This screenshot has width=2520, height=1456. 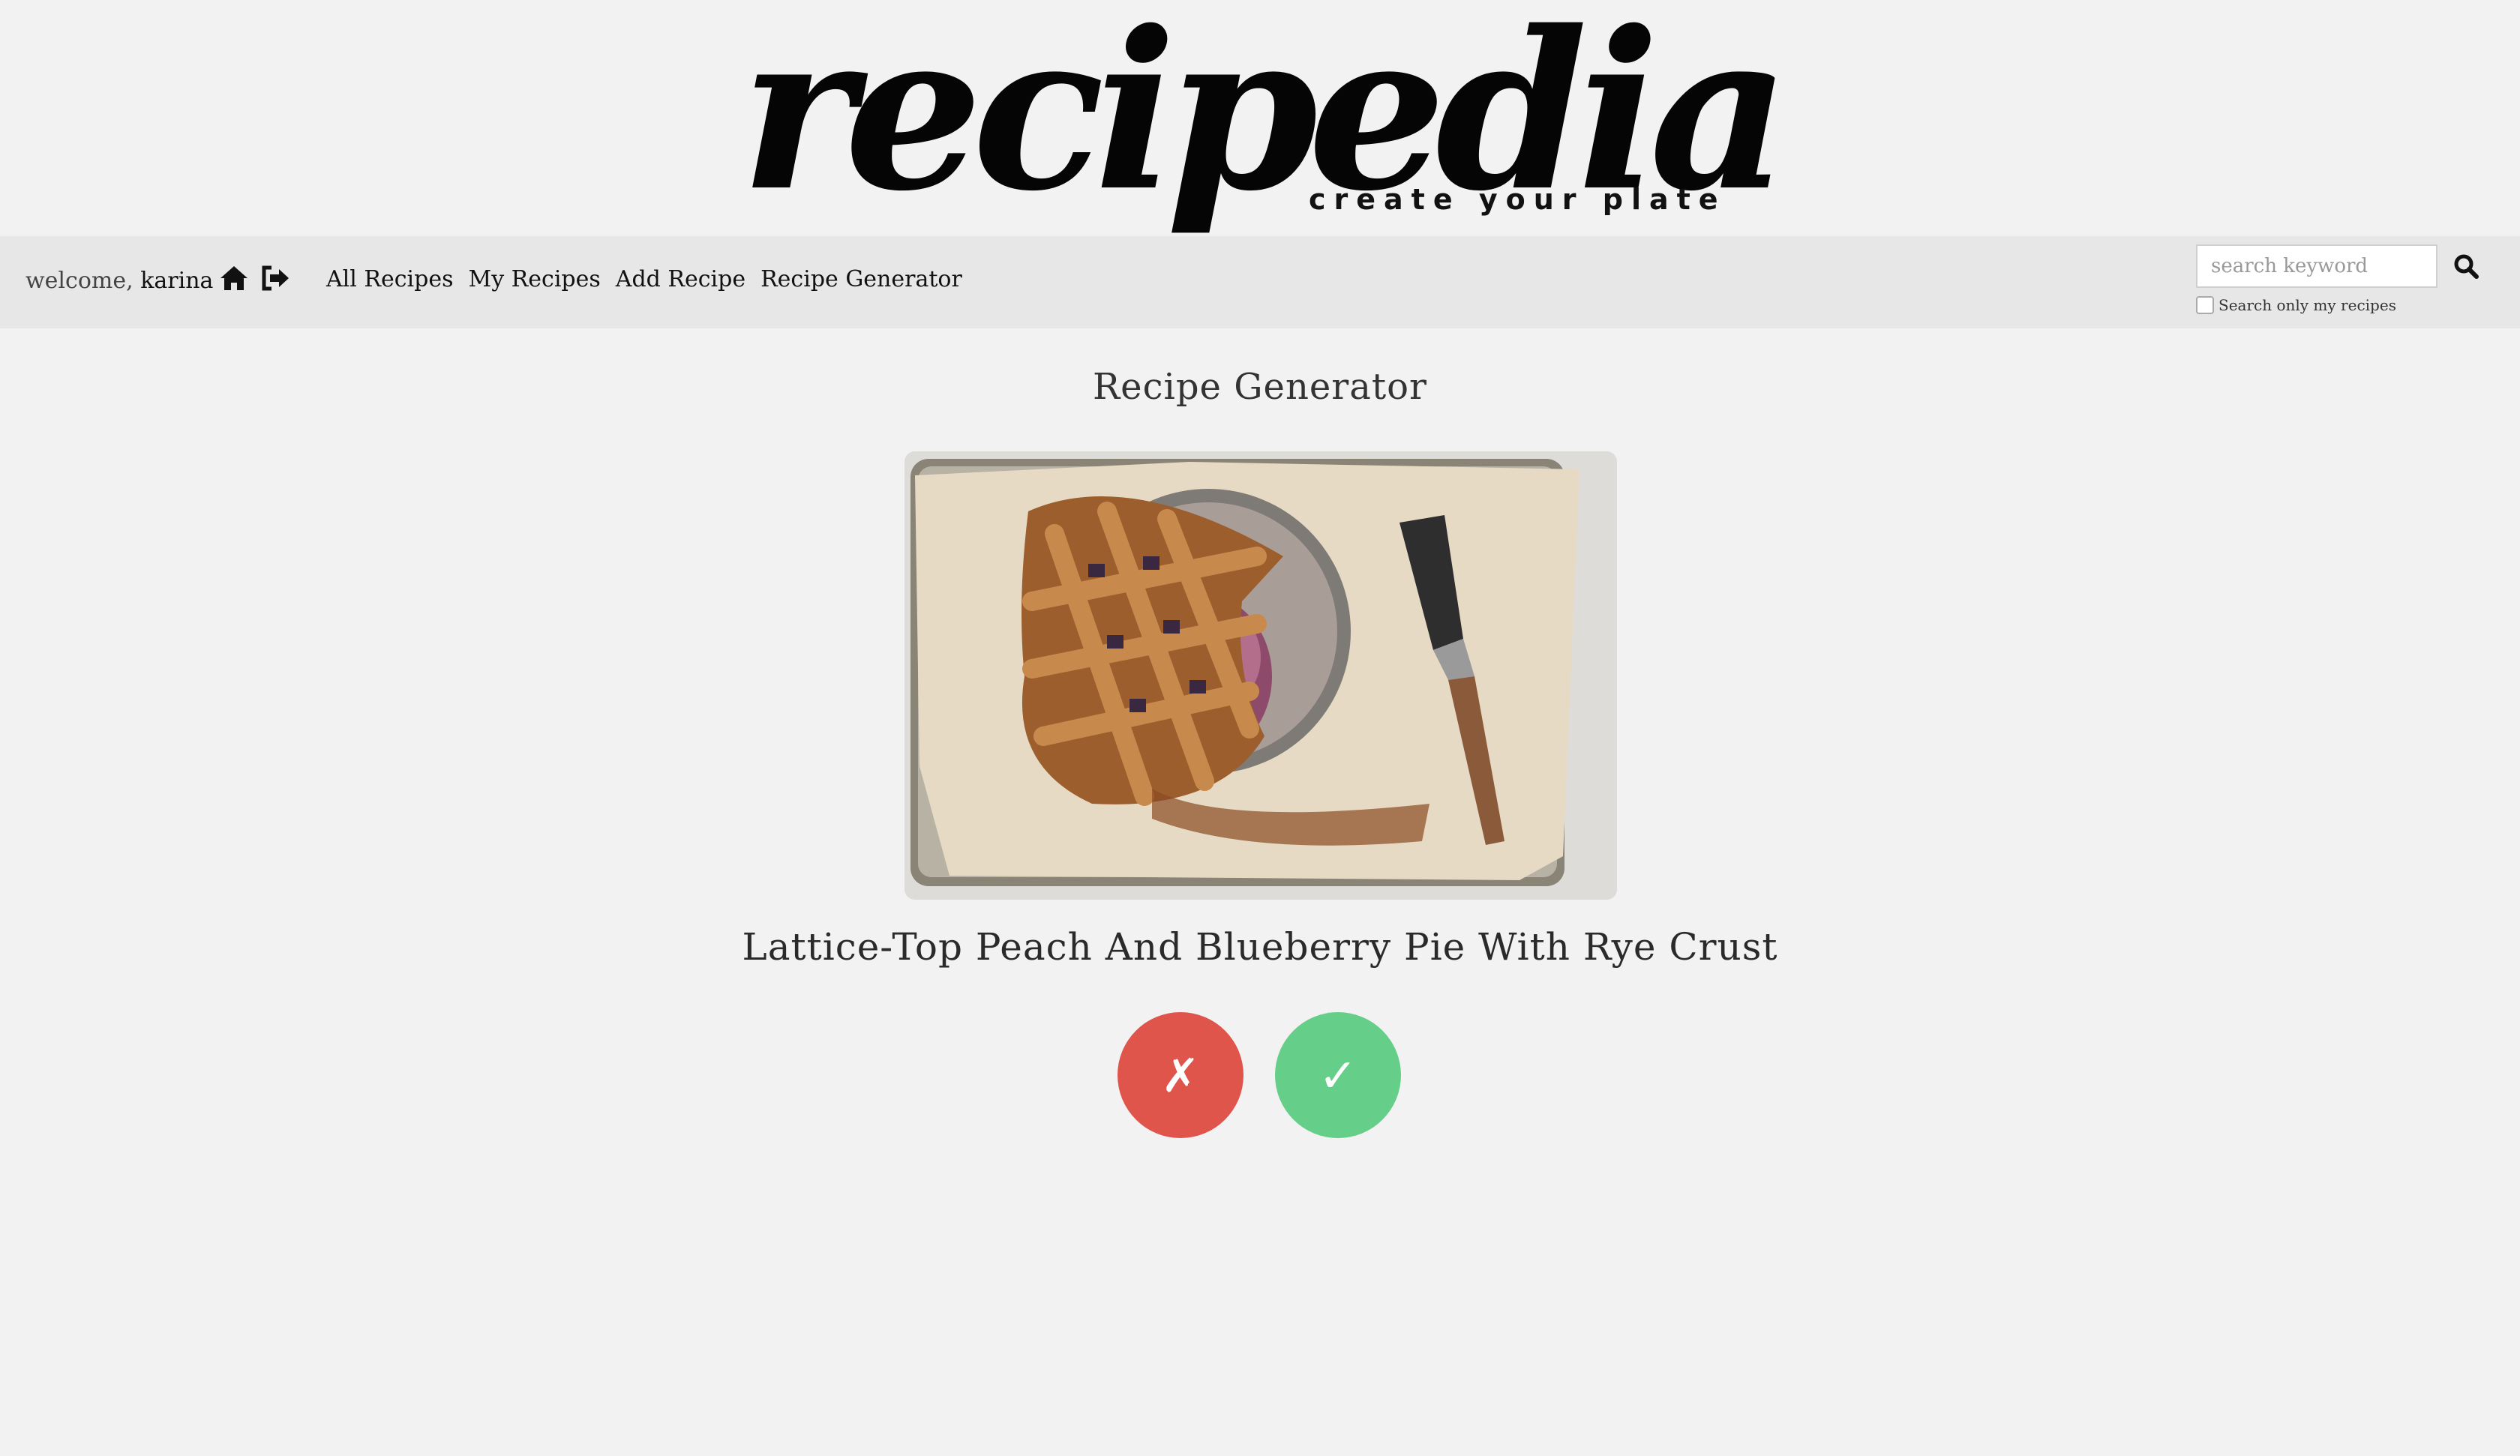 I want to click on username: karina, so click(x=177, y=281).